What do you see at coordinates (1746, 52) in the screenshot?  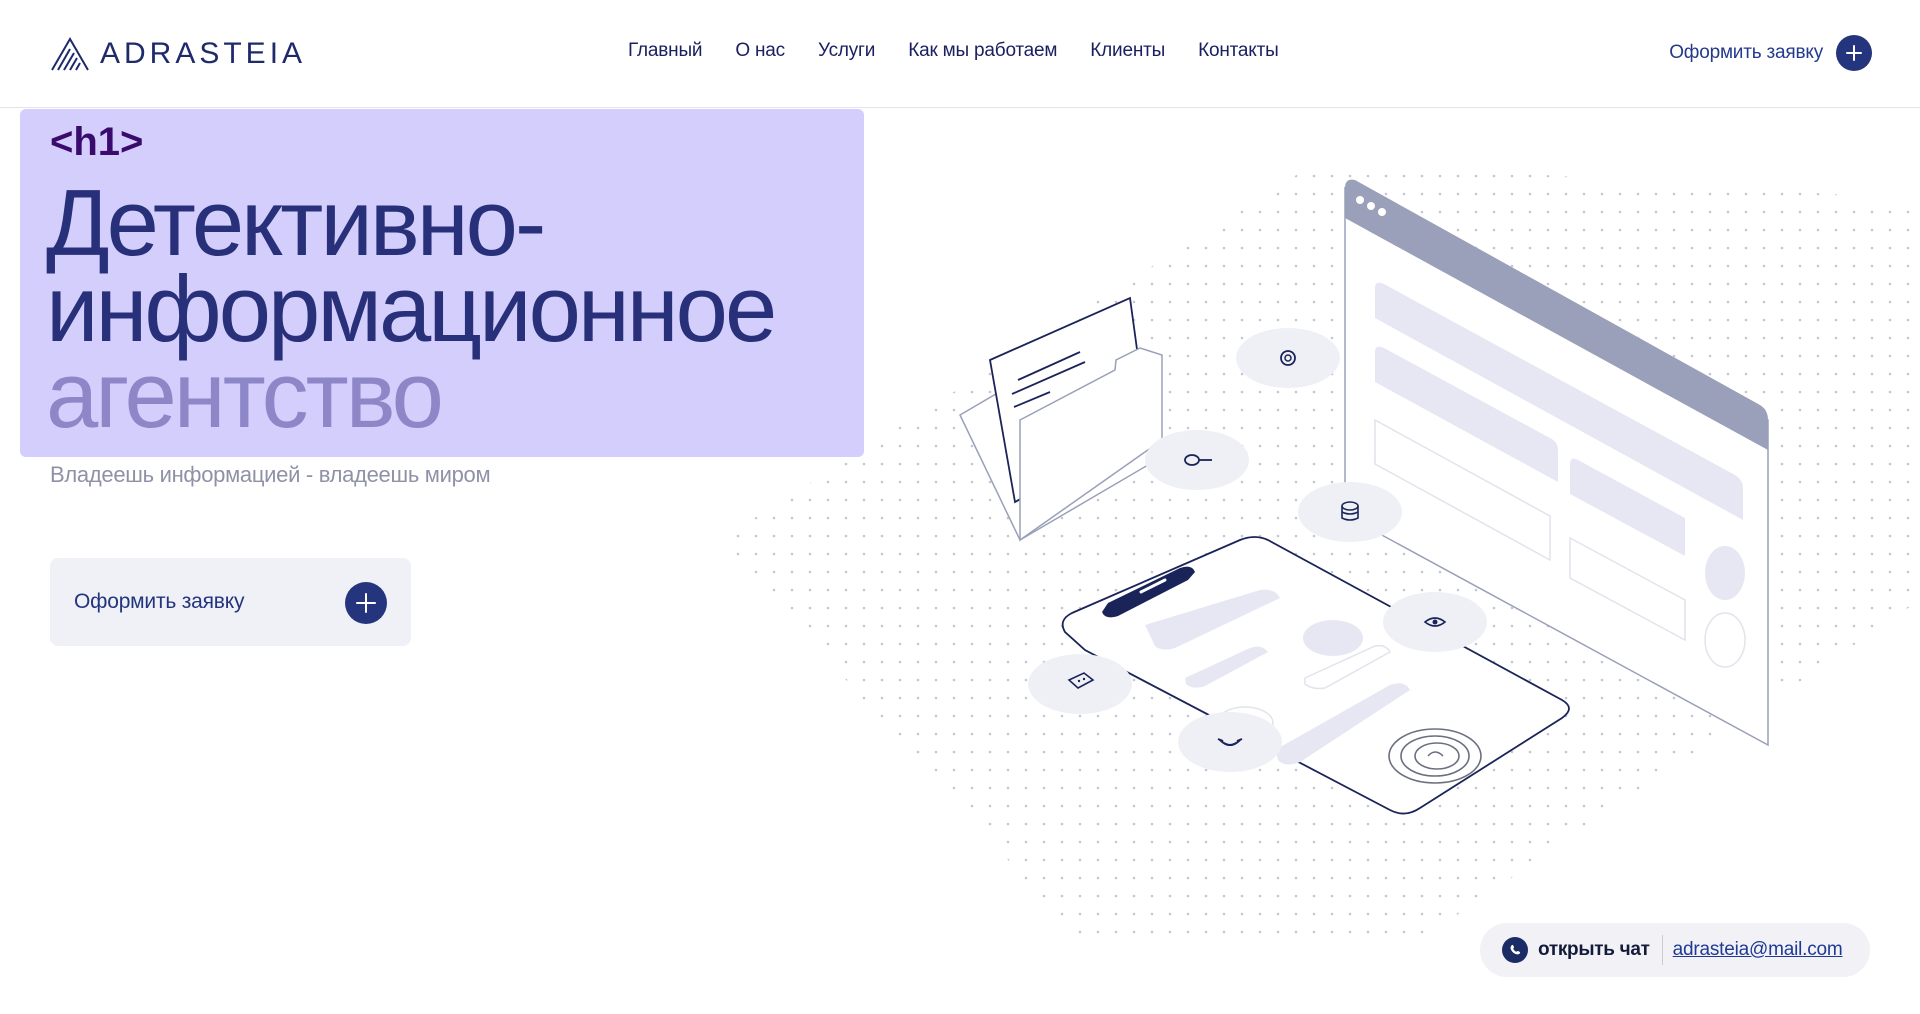 I see `header-request-label: Оформить заявку` at bounding box center [1746, 52].